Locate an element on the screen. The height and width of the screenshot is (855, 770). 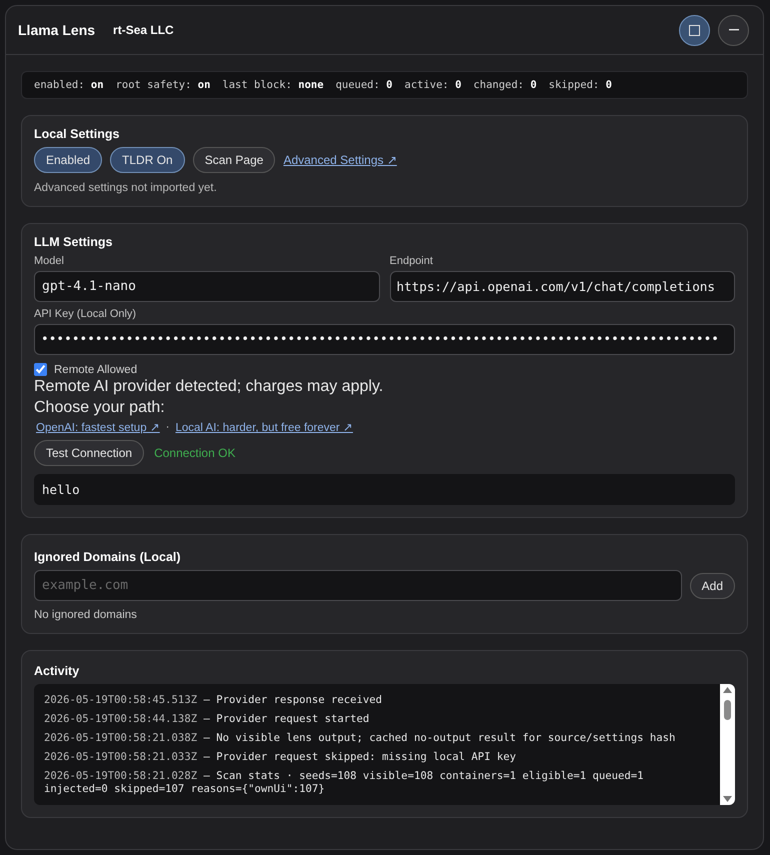
log-entry: 2026-05-19T00:58:21.033Z — Provider request skipped: missing local API key is located at coordinates (280, 757).